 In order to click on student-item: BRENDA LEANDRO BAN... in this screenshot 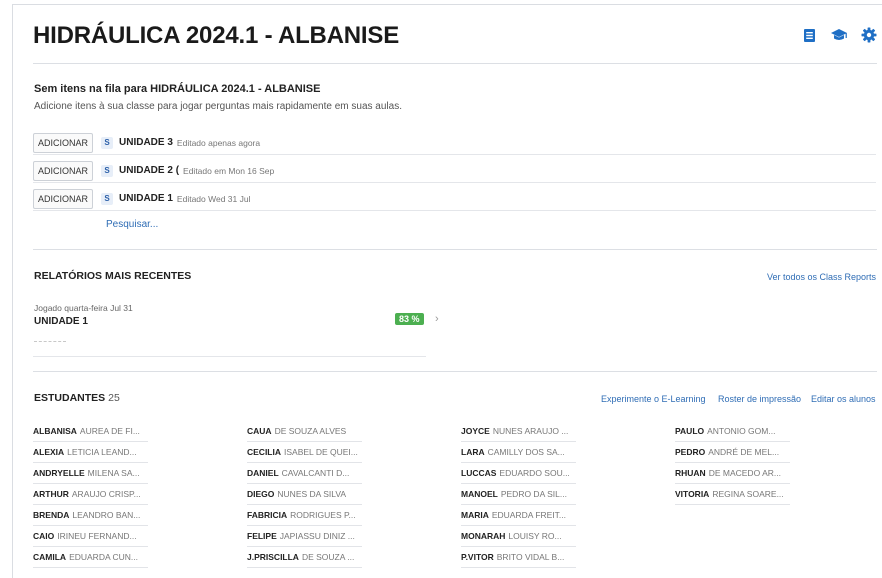, I will do `click(90, 515)`.